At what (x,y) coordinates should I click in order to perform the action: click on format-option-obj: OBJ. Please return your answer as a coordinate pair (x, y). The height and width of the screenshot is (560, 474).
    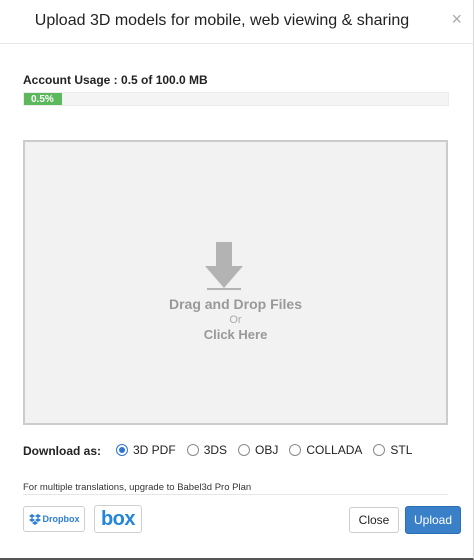
    Looking at the image, I should click on (258, 450).